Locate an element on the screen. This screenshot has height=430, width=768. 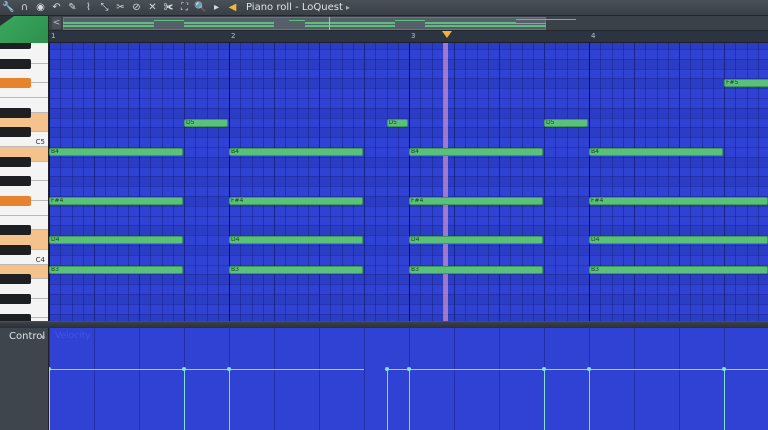
corner-tab is located at coordinates (24, 29).